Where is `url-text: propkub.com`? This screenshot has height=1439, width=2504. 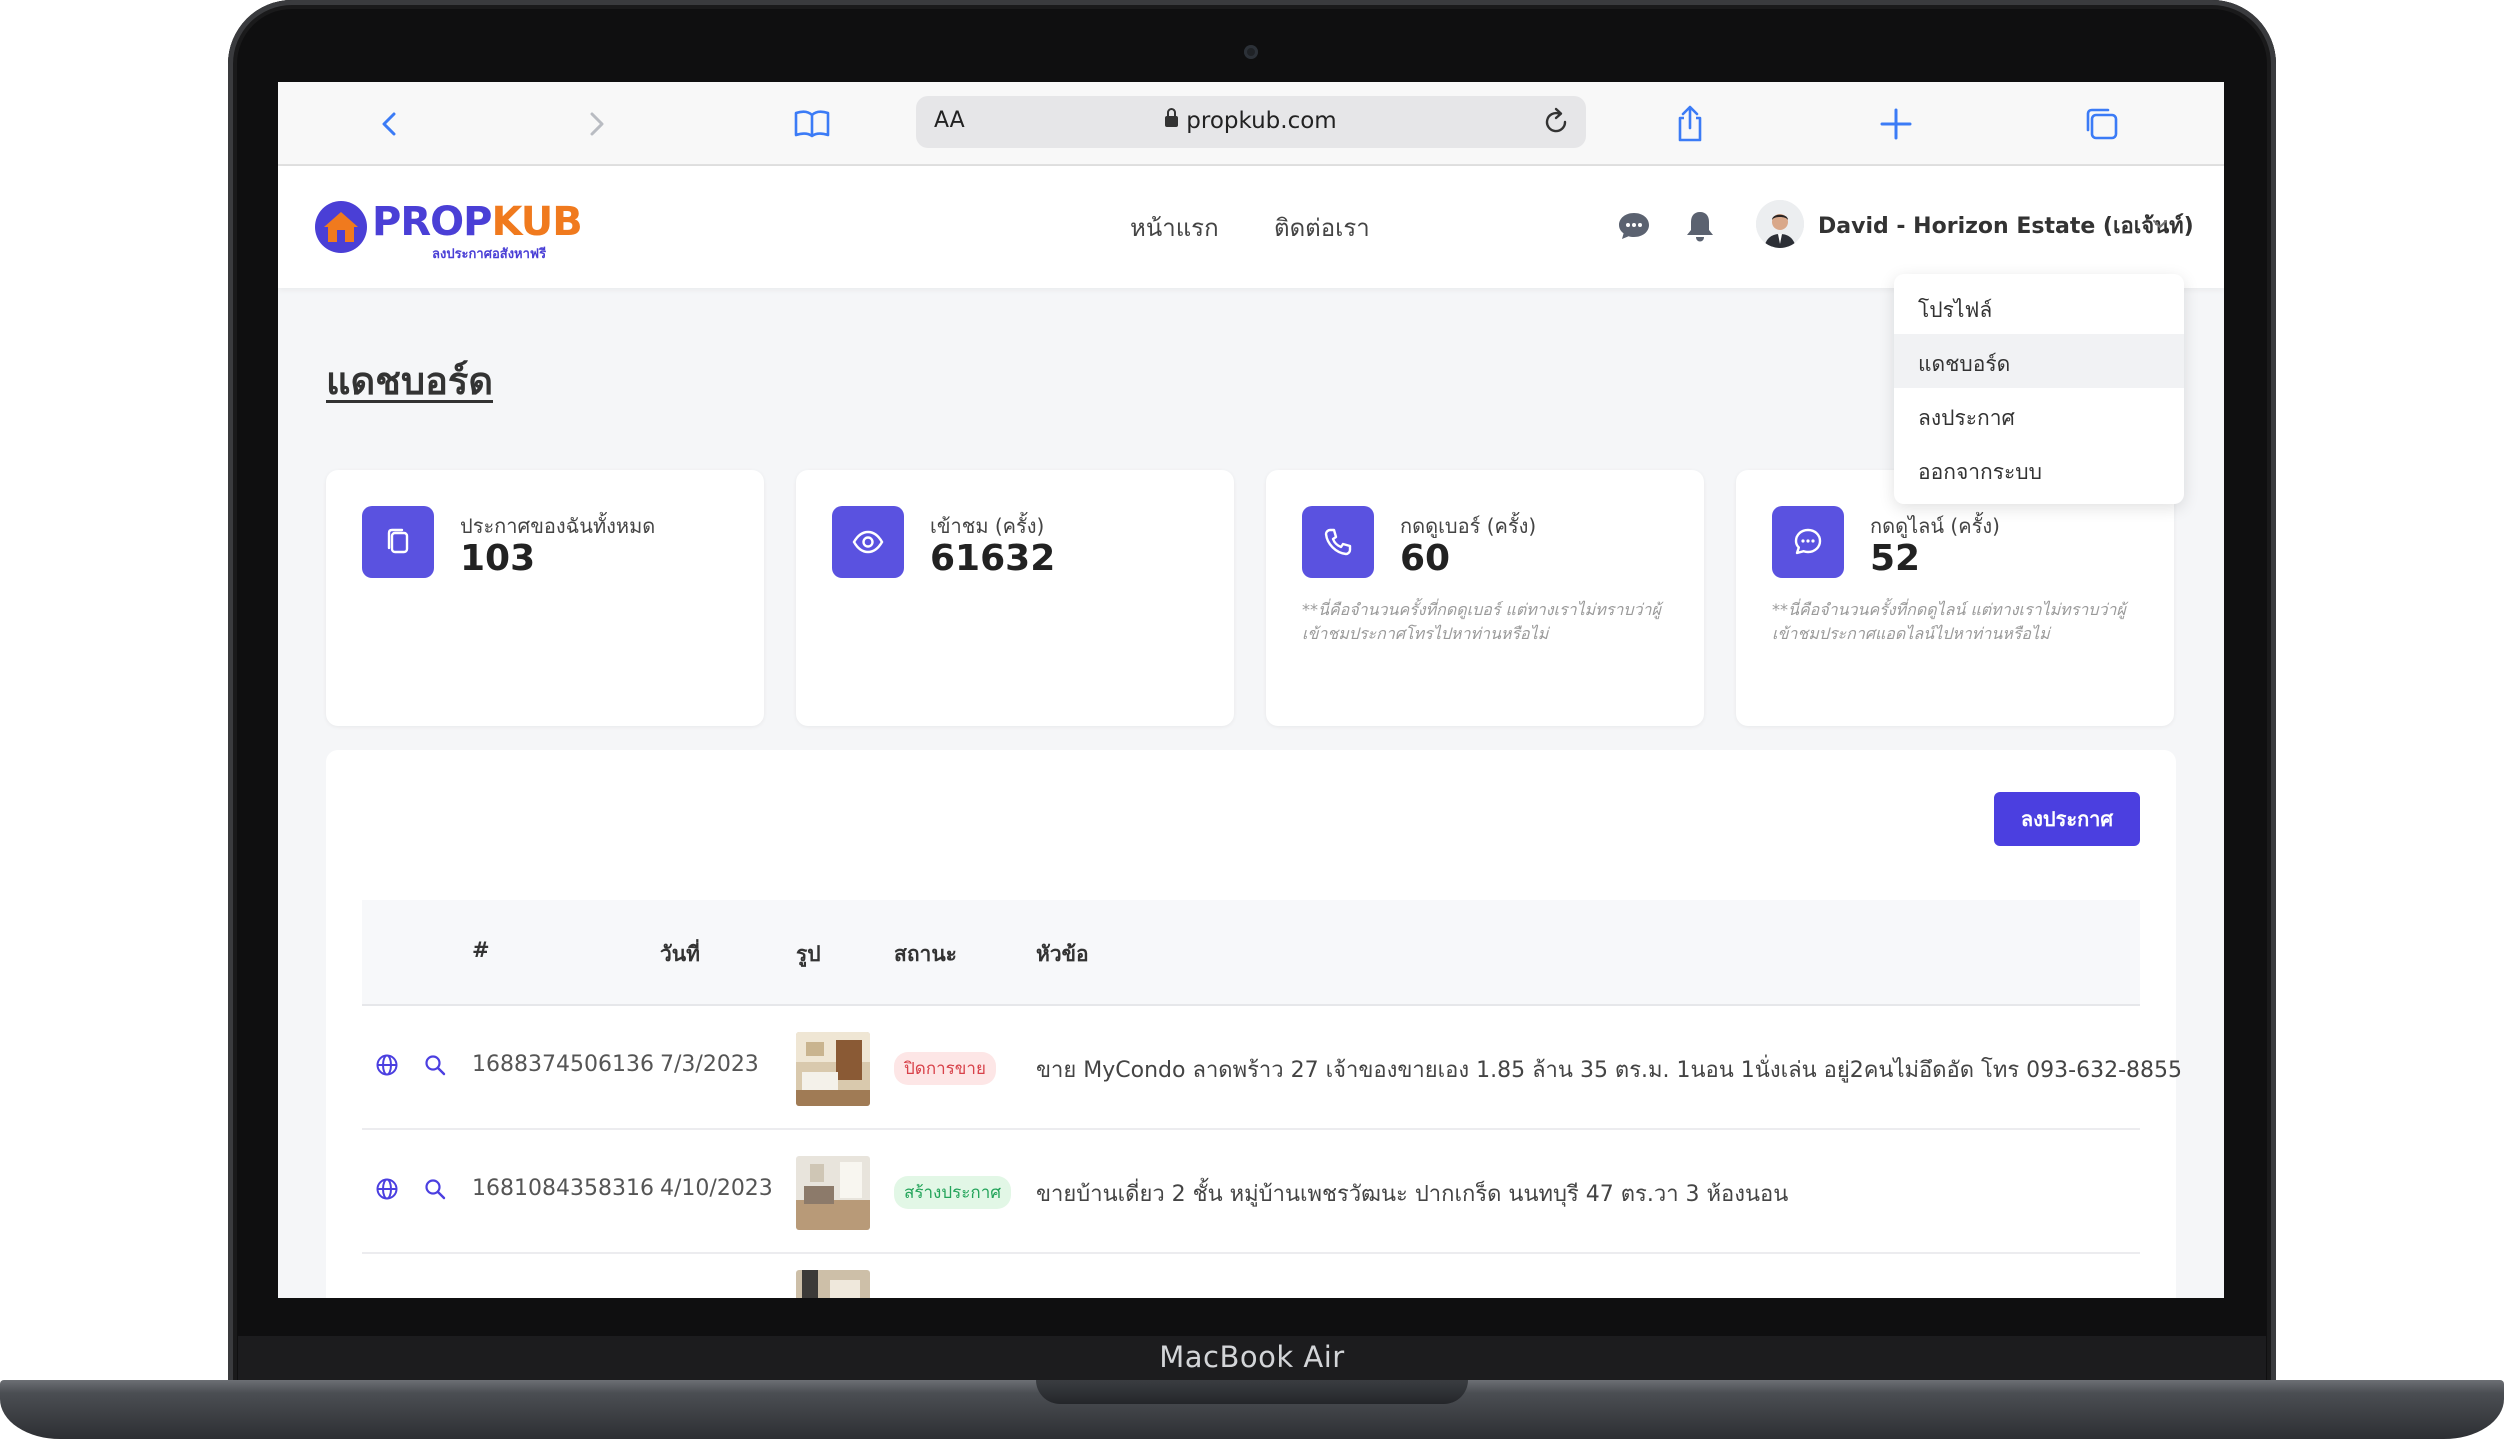 url-text: propkub.com is located at coordinates (1251, 121).